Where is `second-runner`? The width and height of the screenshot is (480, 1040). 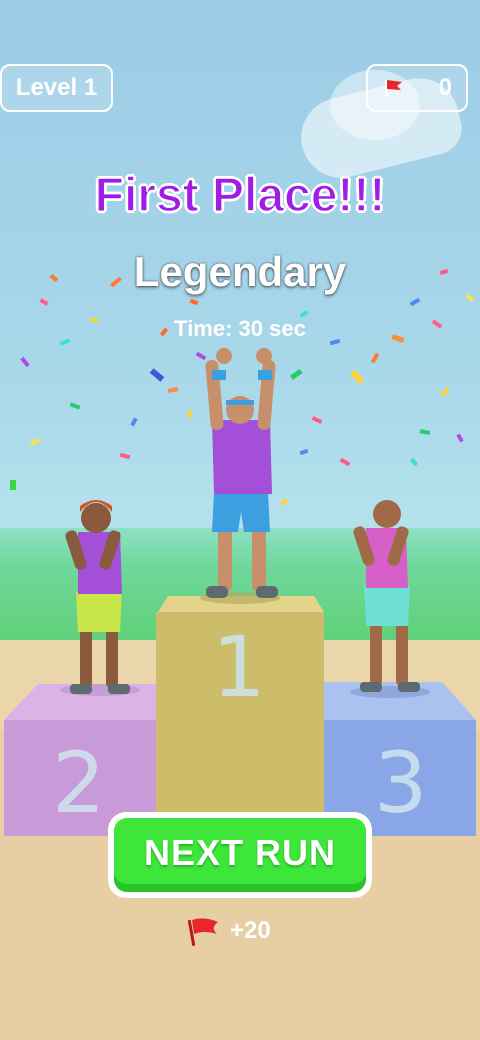
second-runner is located at coordinates (97, 597).